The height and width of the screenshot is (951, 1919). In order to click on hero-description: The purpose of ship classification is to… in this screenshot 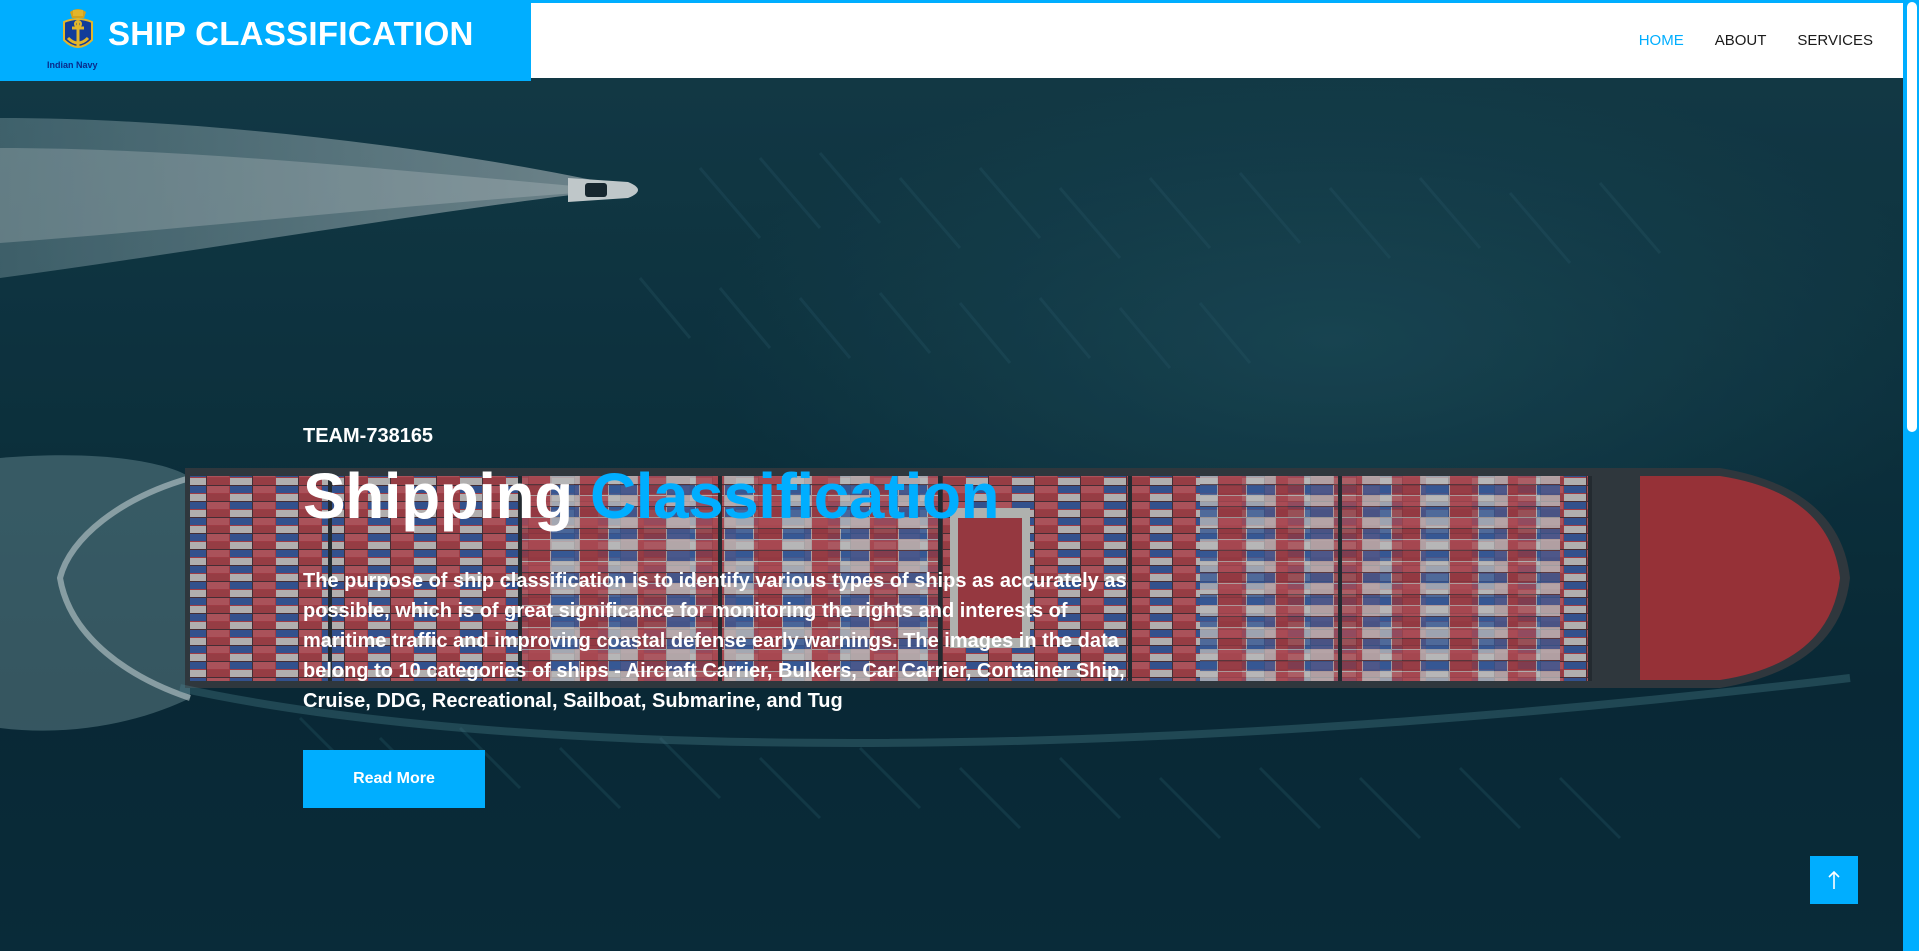, I will do `click(715, 641)`.